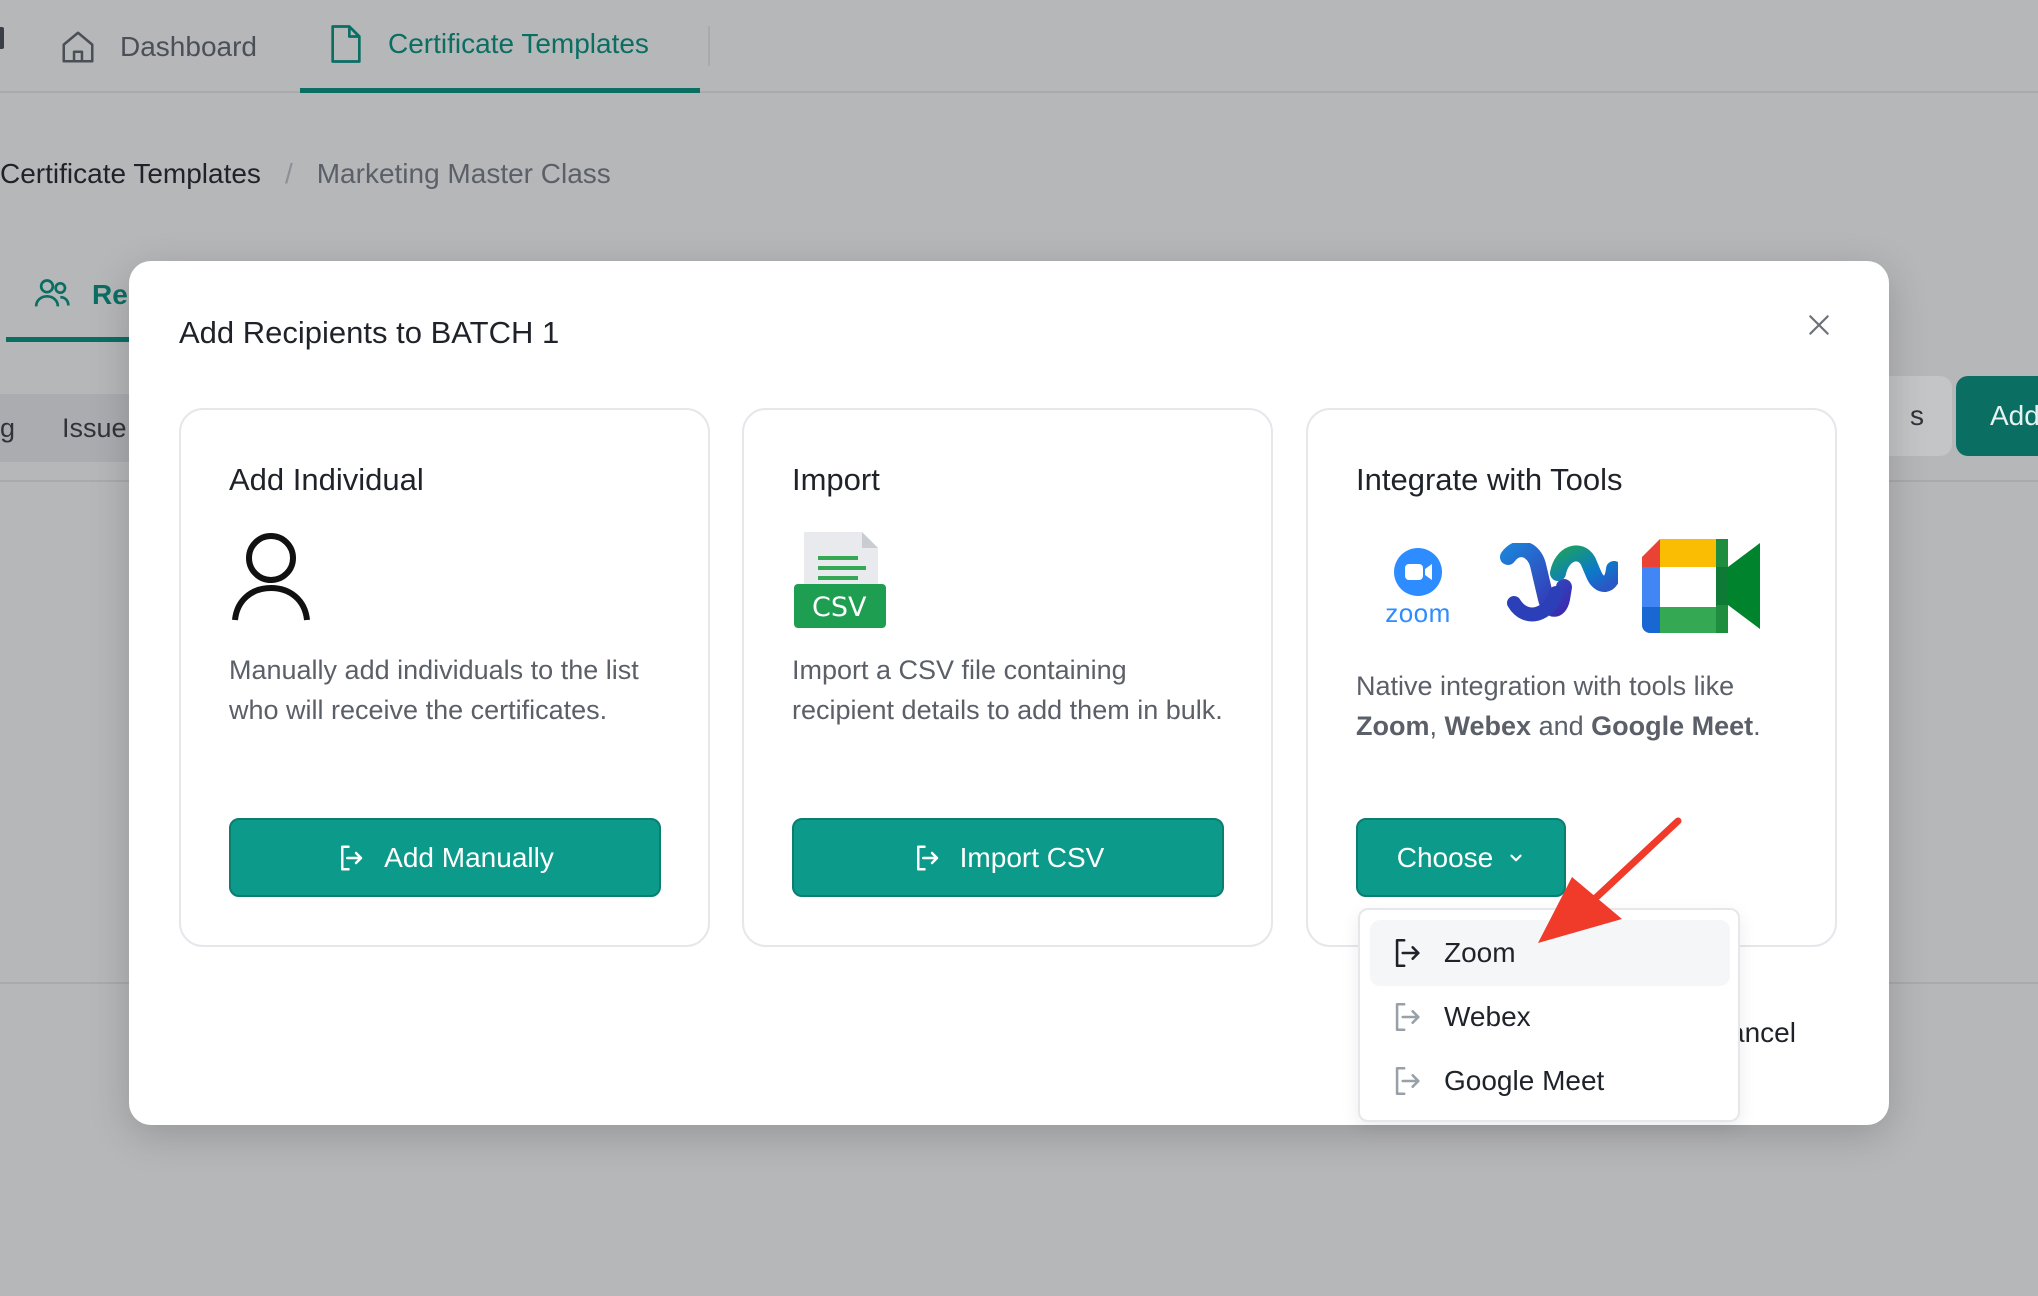  I want to click on dropdown-item-label: Google Meet, so click(1524, 1080).